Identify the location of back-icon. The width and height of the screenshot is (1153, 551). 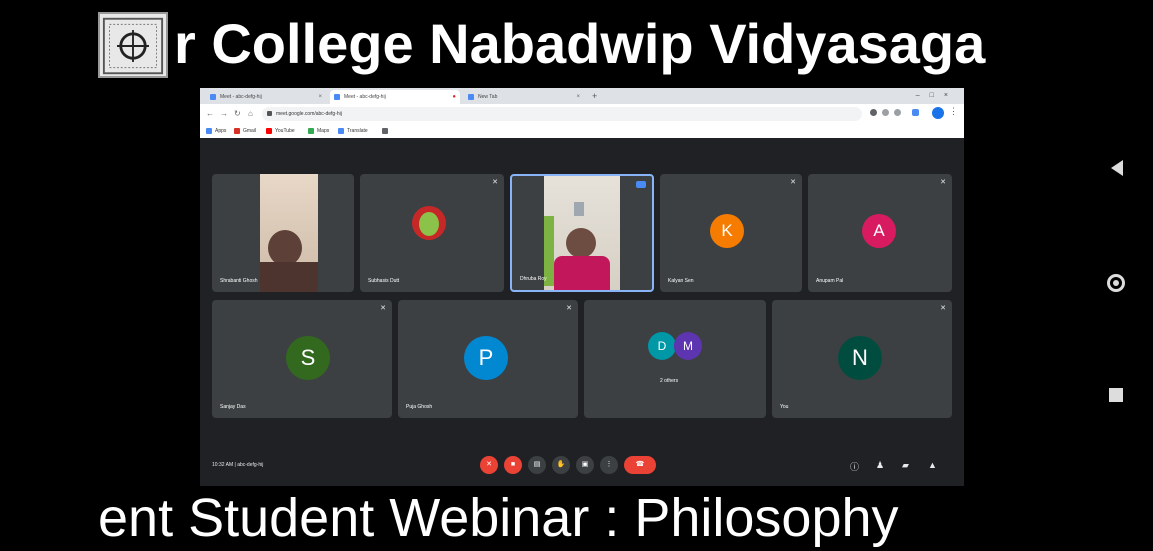
(1117, 168).